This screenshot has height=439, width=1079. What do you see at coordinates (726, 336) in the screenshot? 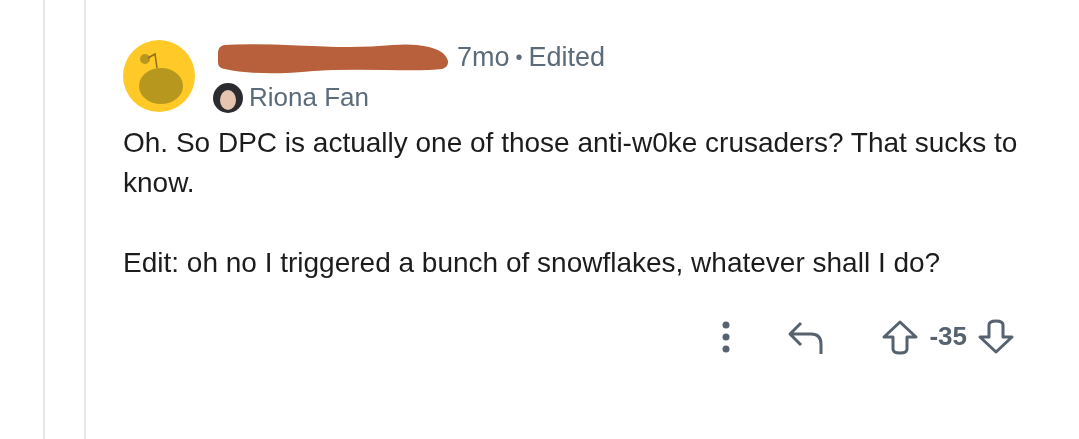
I see `more-options-button` at bounding box center [726, 336].